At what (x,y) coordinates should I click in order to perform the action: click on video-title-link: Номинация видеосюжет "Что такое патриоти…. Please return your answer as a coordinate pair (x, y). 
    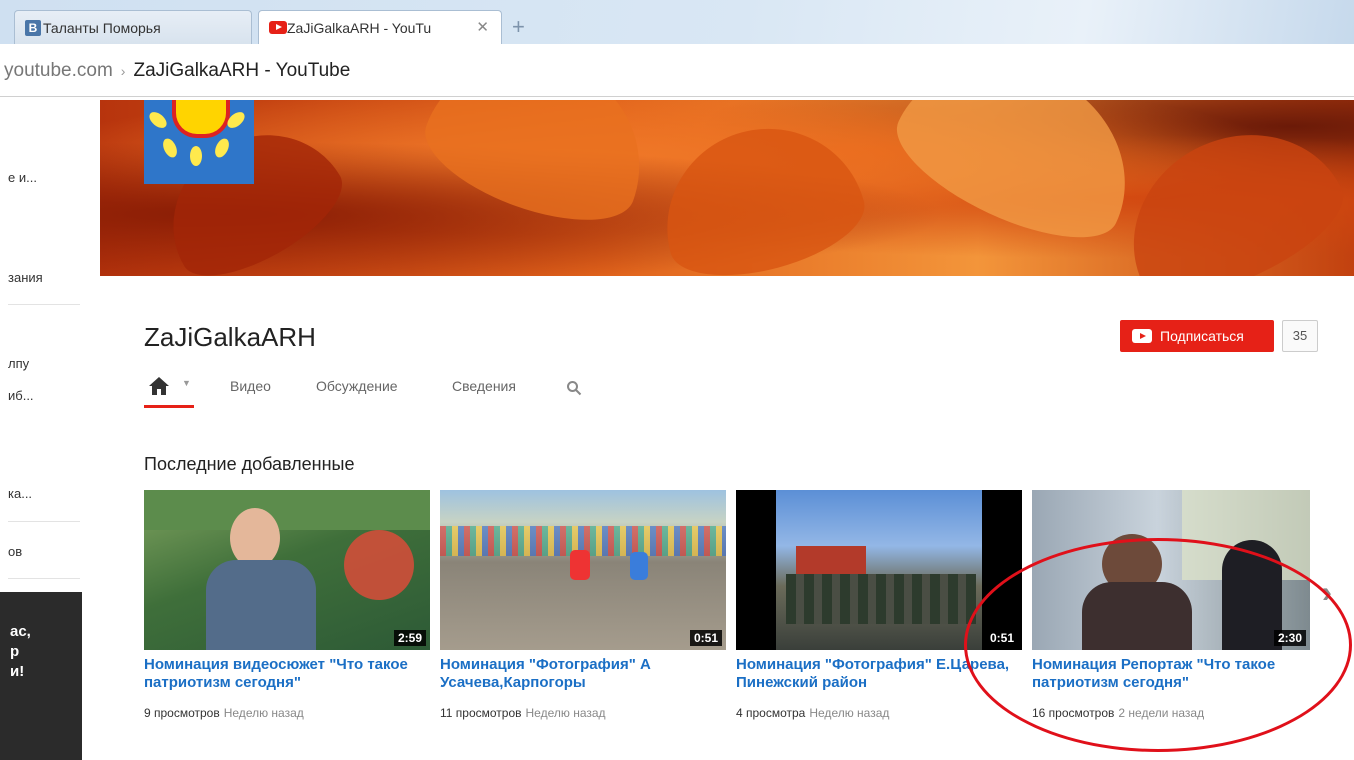
    Looking at the image, I should click on (290, 674).